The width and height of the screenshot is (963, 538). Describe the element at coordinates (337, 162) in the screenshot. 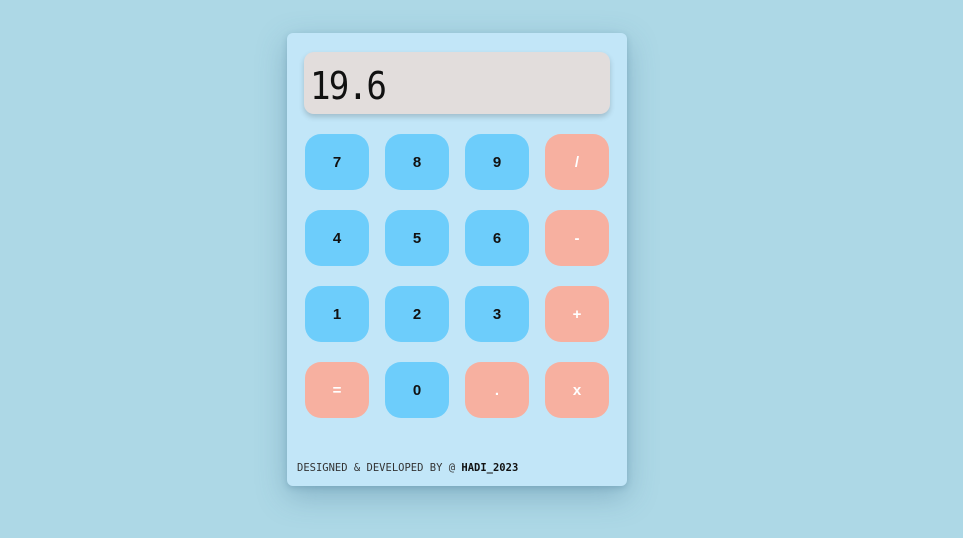

I see `key-7-button: 7` at that location.